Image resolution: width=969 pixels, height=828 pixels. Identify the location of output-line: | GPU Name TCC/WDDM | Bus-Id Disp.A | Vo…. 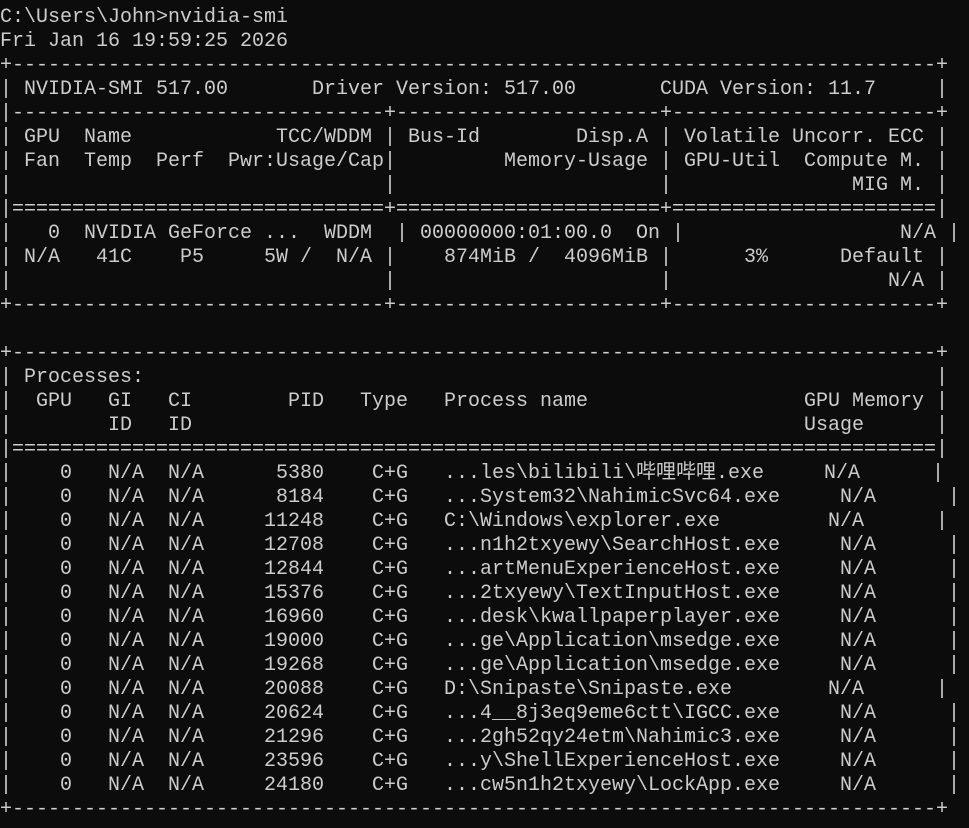
(474, 137).